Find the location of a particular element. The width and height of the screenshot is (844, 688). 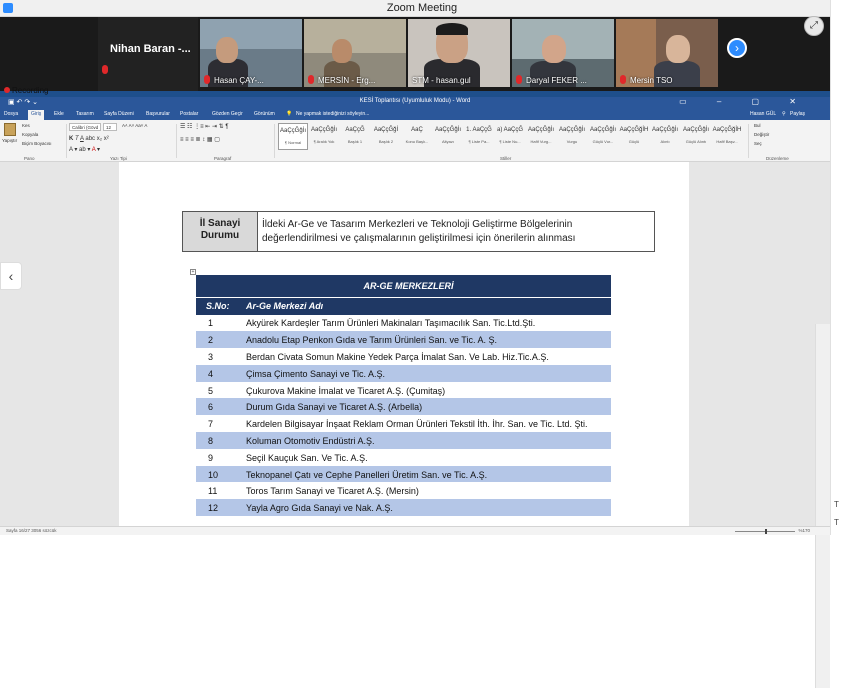

styles-group-label: Stiller is located at coordinates (506, 158).